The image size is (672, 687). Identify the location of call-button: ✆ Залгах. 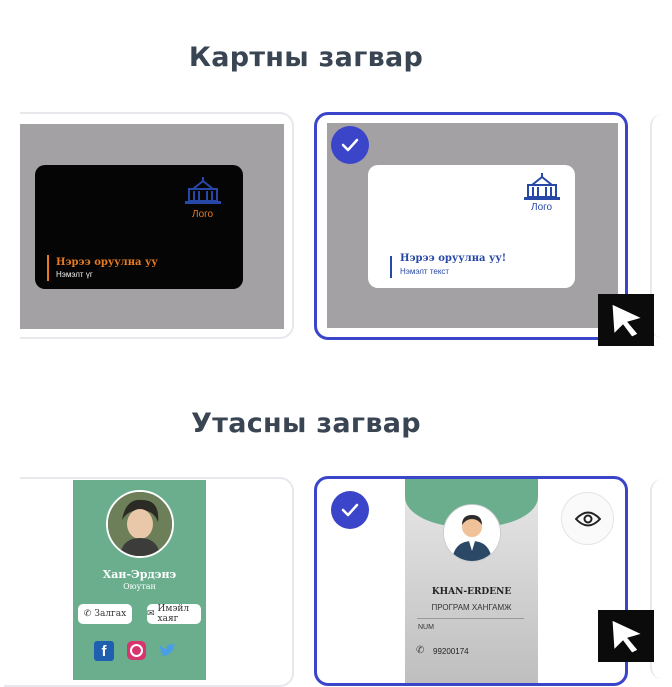
(105, 614).